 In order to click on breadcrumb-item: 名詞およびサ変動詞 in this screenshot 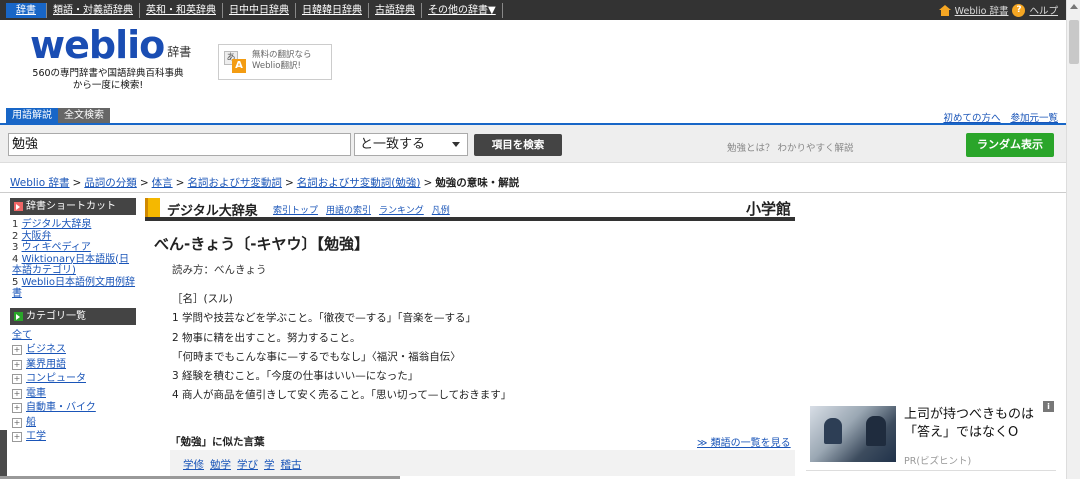, I will do `click(234, 183)`.